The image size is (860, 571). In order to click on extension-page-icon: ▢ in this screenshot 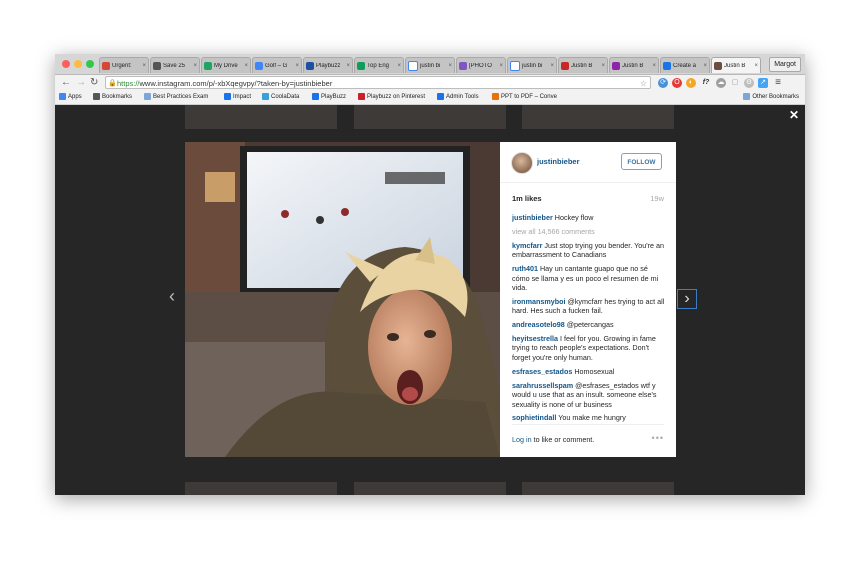, I will do `click(735, 83)`.